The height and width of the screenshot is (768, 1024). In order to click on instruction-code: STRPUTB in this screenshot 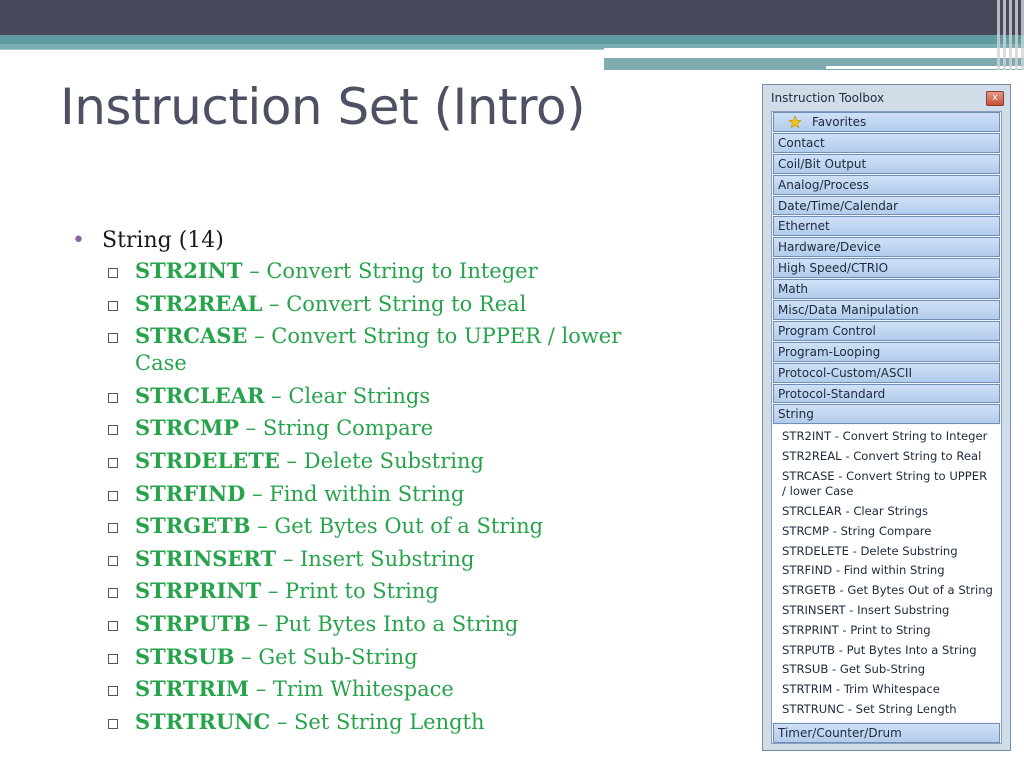, I will do `click(193, 623)`.